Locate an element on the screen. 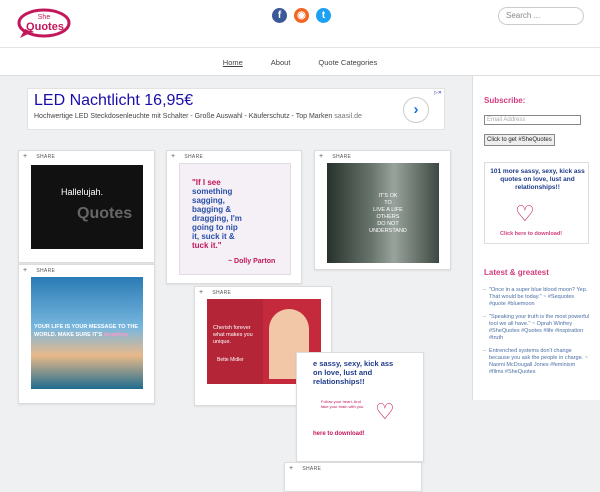  nav-about: About is located at coordinates (281, 66).